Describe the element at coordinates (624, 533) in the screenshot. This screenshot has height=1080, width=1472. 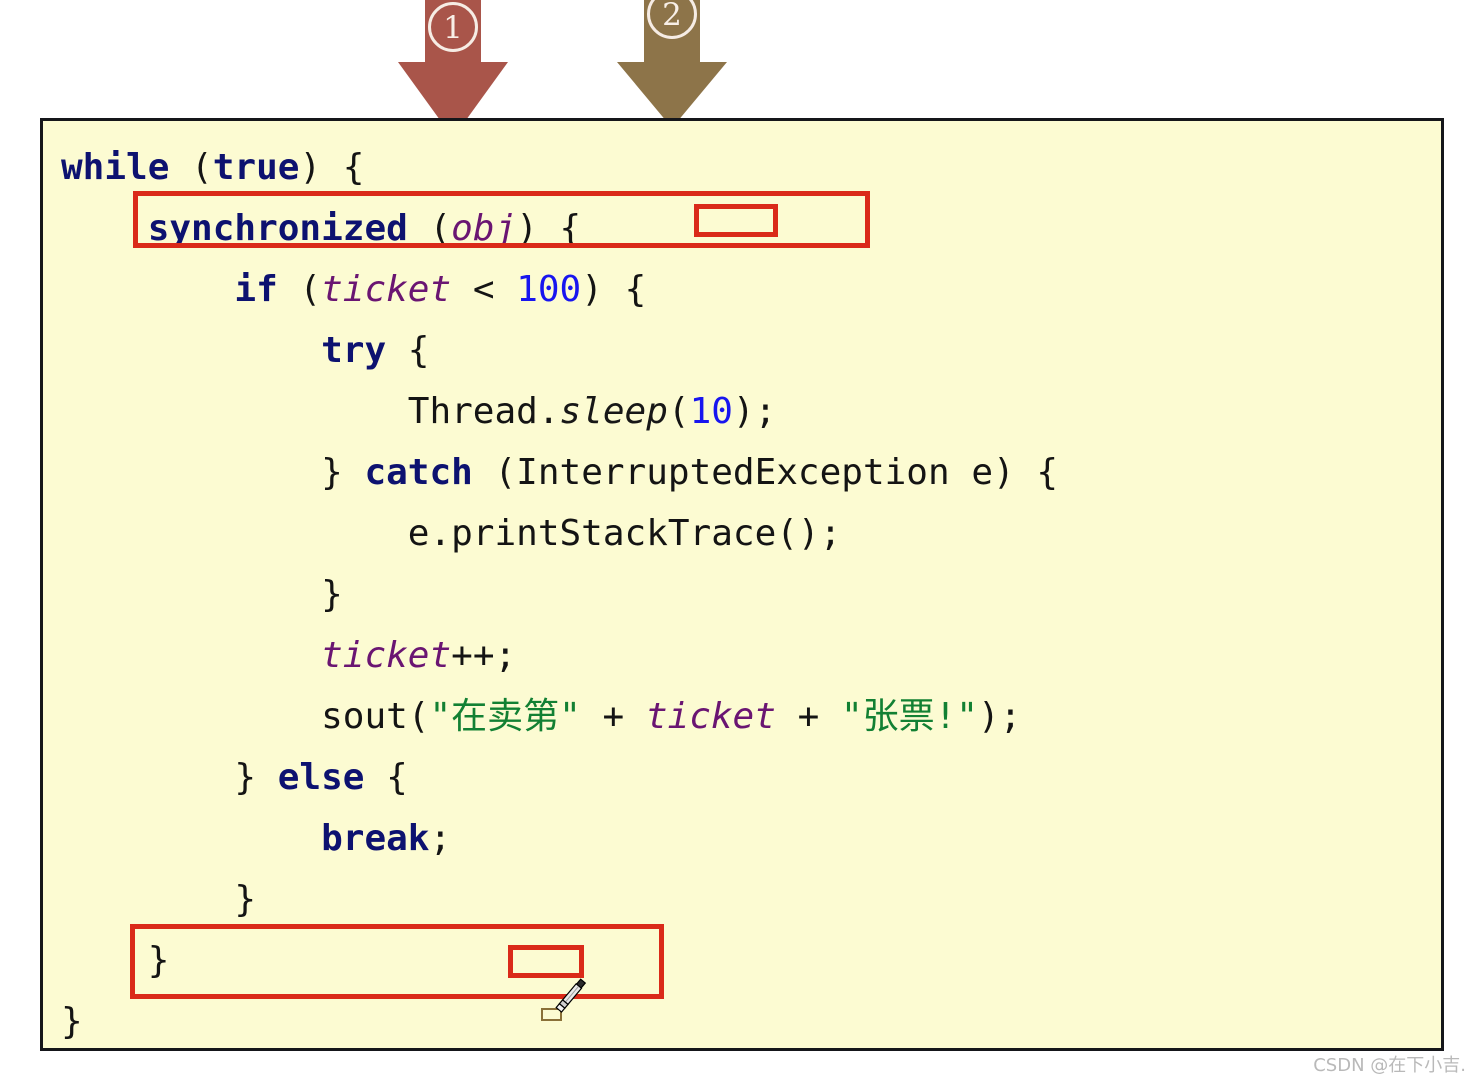
I see `code-token: e.printStackTrace();` at that location.